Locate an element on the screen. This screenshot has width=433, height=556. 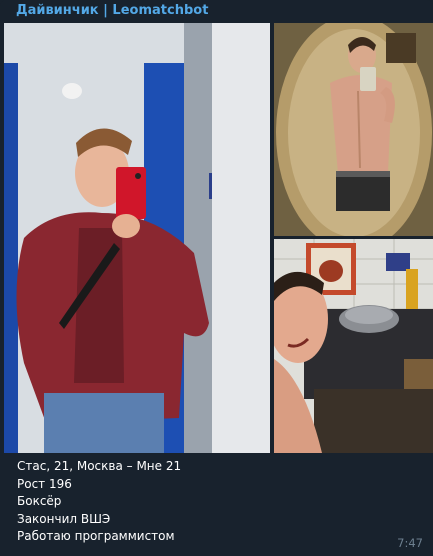
caption-line-education: Закончил ВШЭ is located at coordinates (64, 518).